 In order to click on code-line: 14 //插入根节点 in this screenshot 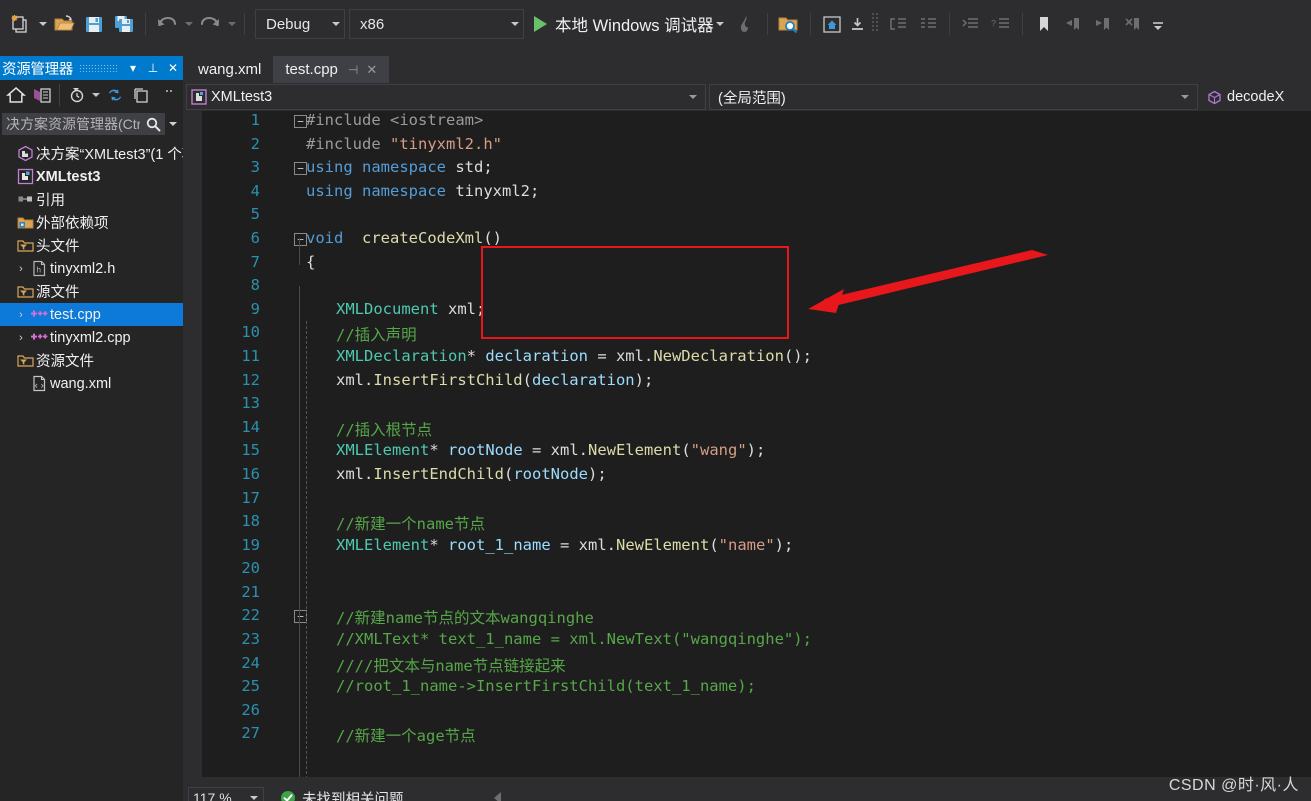, I will do `click(748, 430)`.